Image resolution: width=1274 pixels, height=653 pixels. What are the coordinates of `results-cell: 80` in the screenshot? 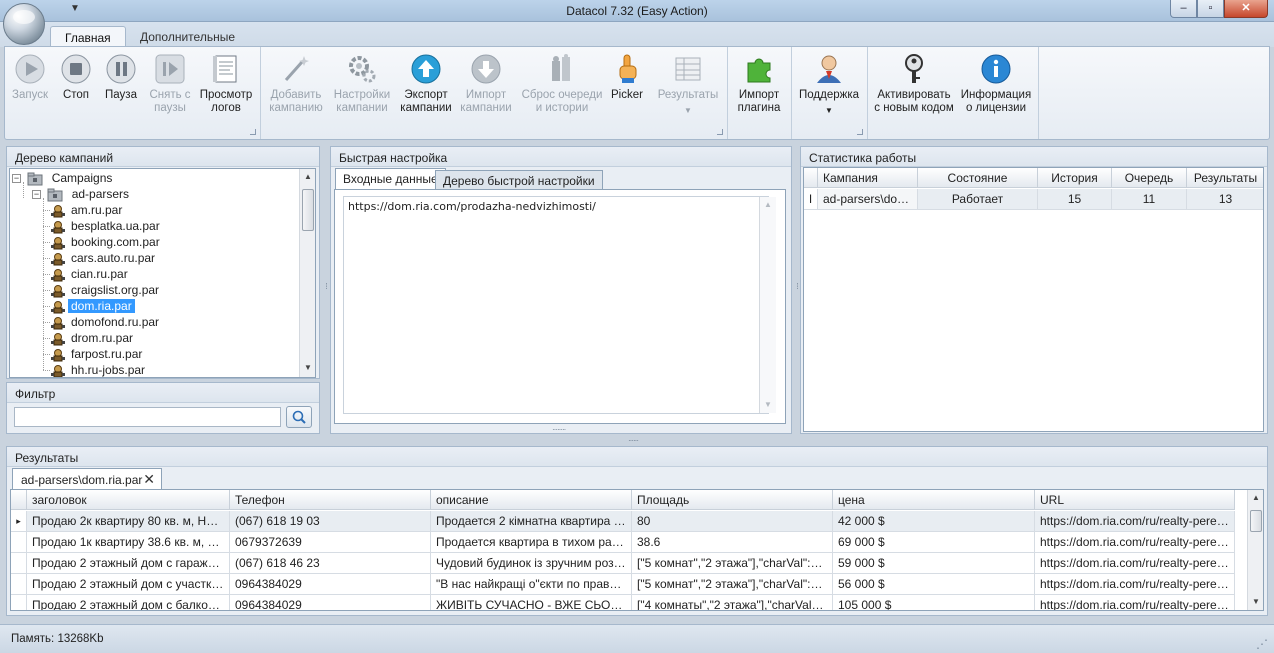 It's located at (732, 521).